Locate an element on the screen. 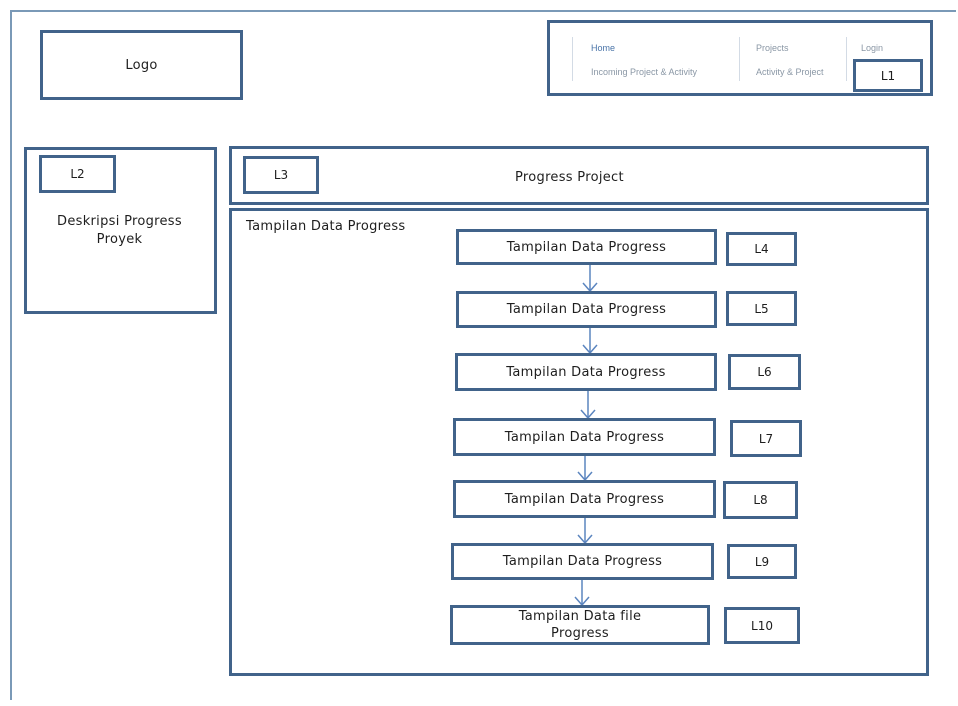 The width and height of the screenshot is (958, 706). step-box-1: Tampilan Data Progress is located at coordinates (586, 247).